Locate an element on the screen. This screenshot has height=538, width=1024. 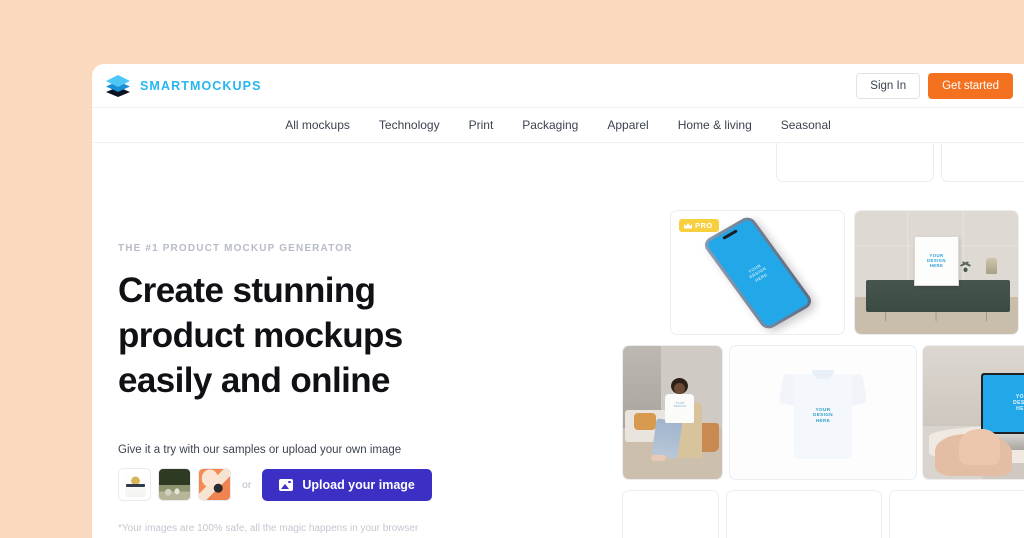
sample-thumbnail-orange-artwork is located at coordinates (214, 484).